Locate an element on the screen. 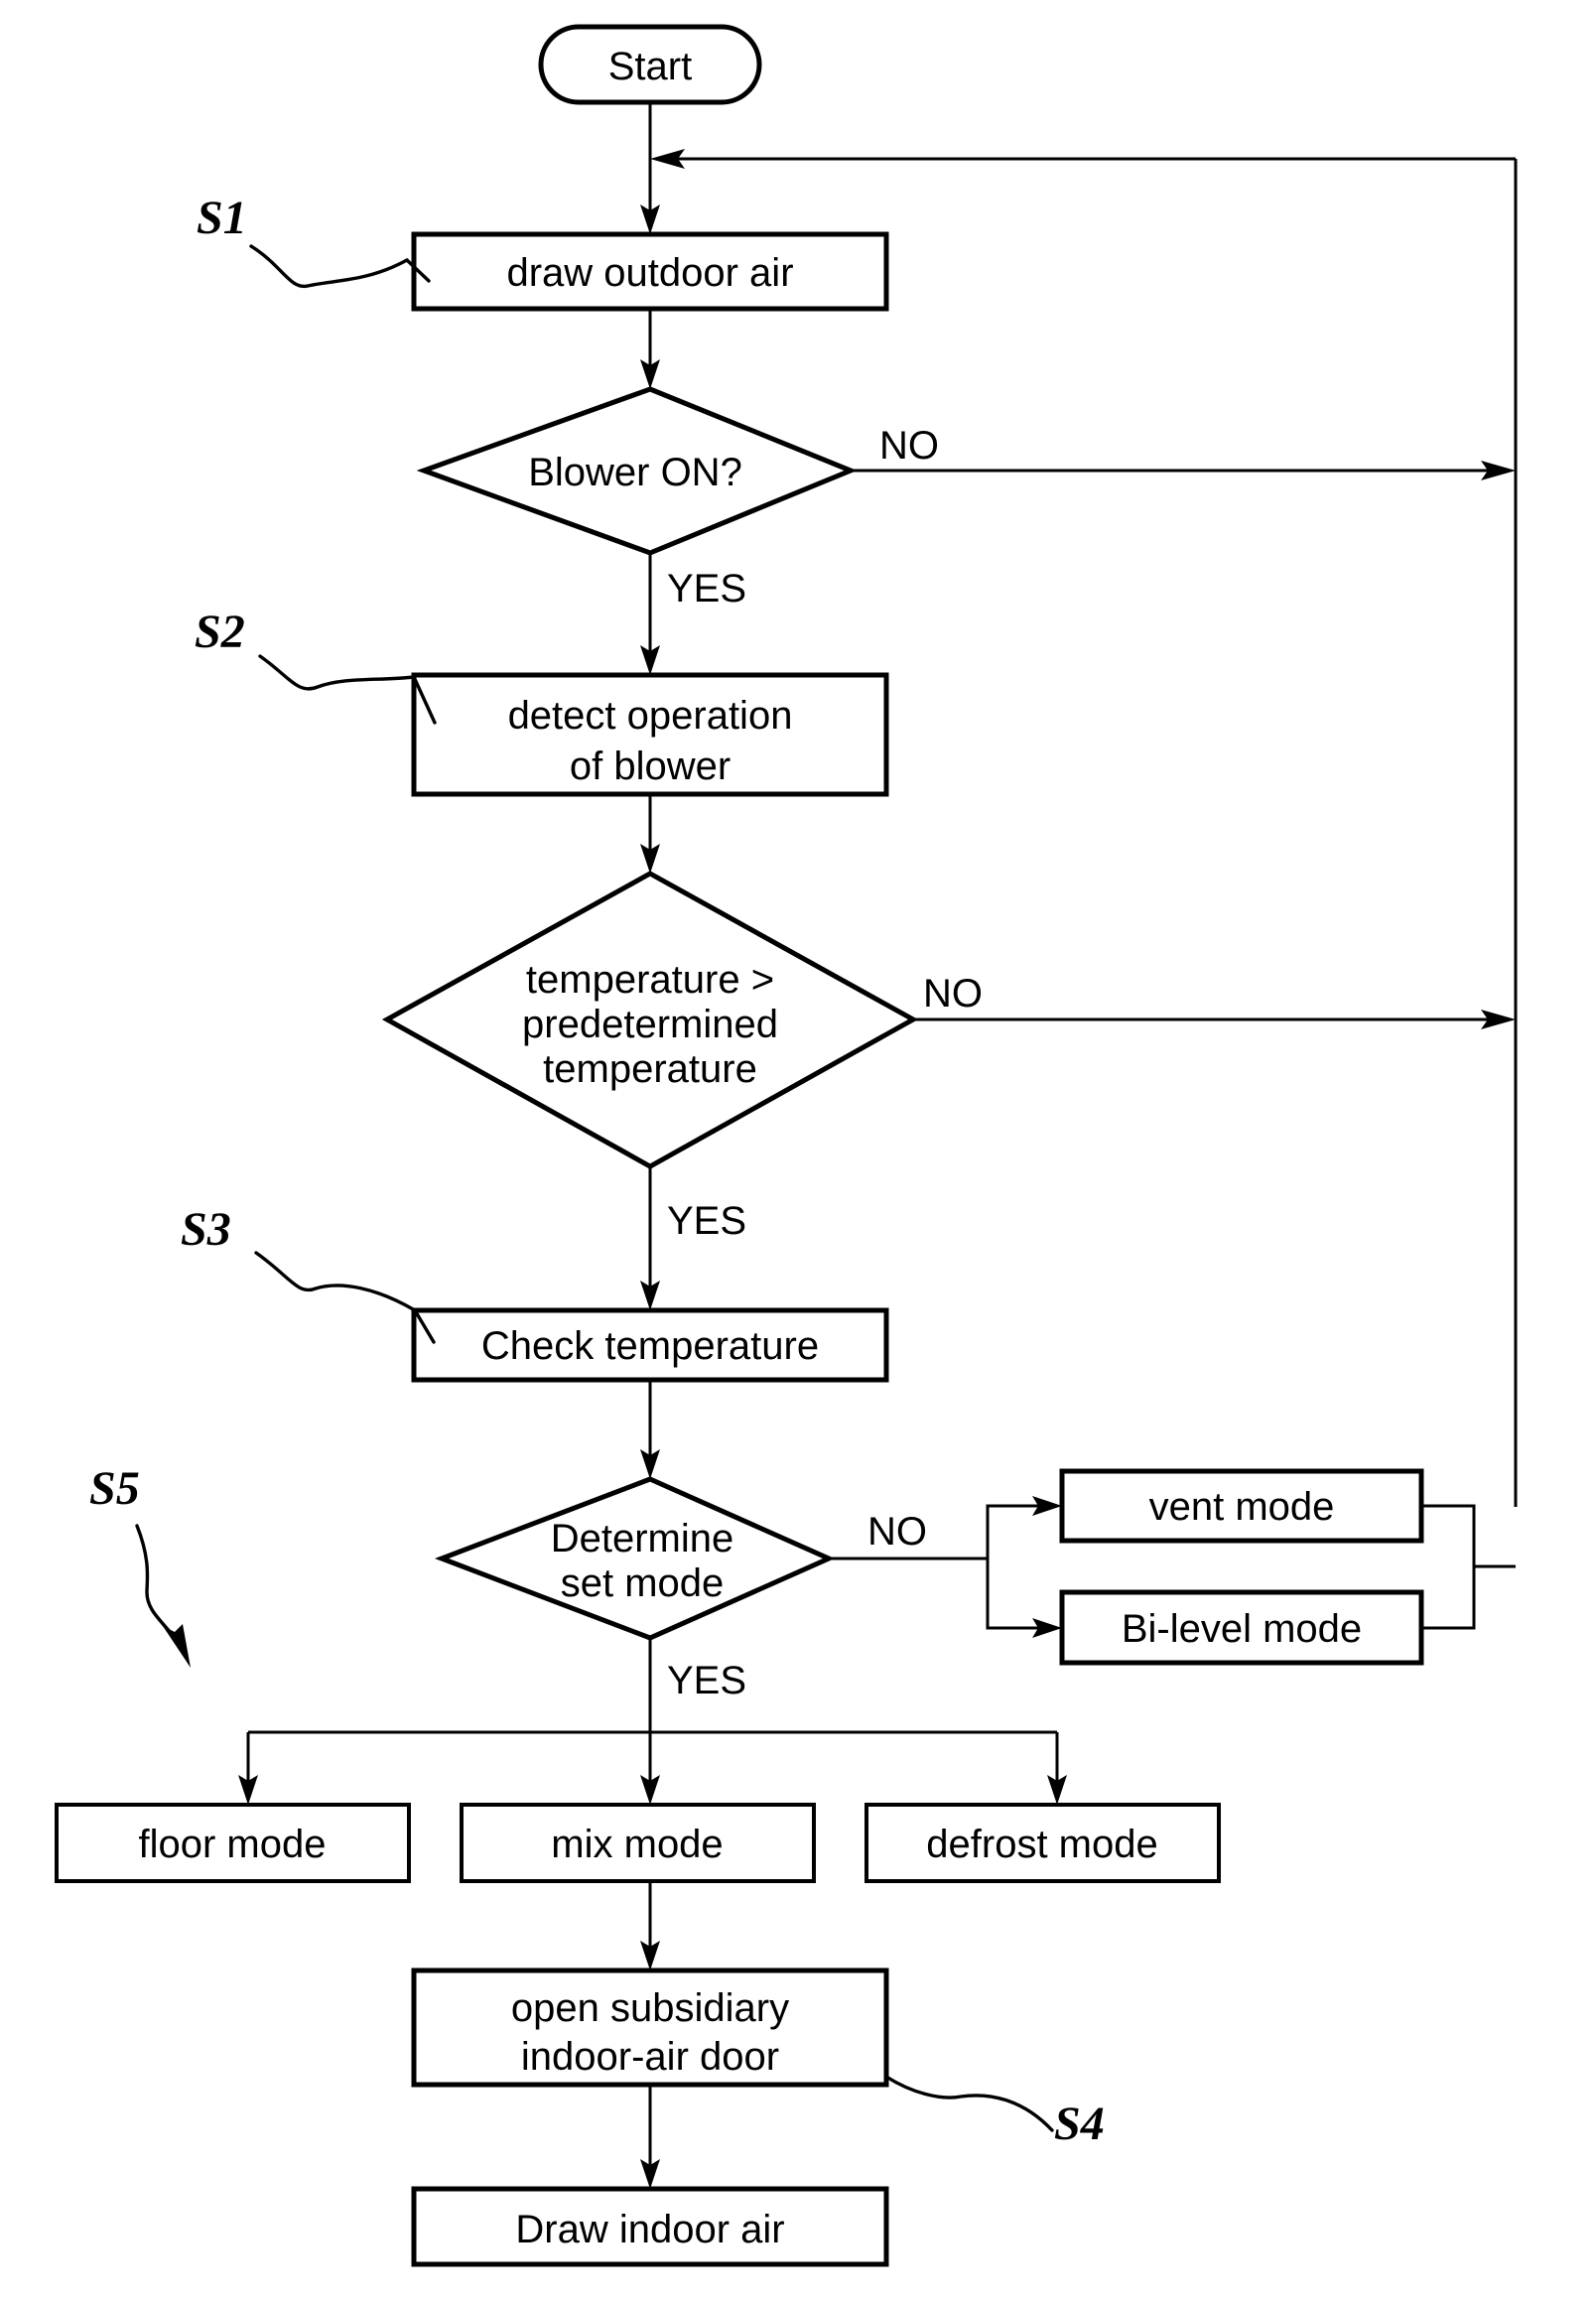  node-defrost-mode-label: defrost mode is located at coordinates (1041, 1844).